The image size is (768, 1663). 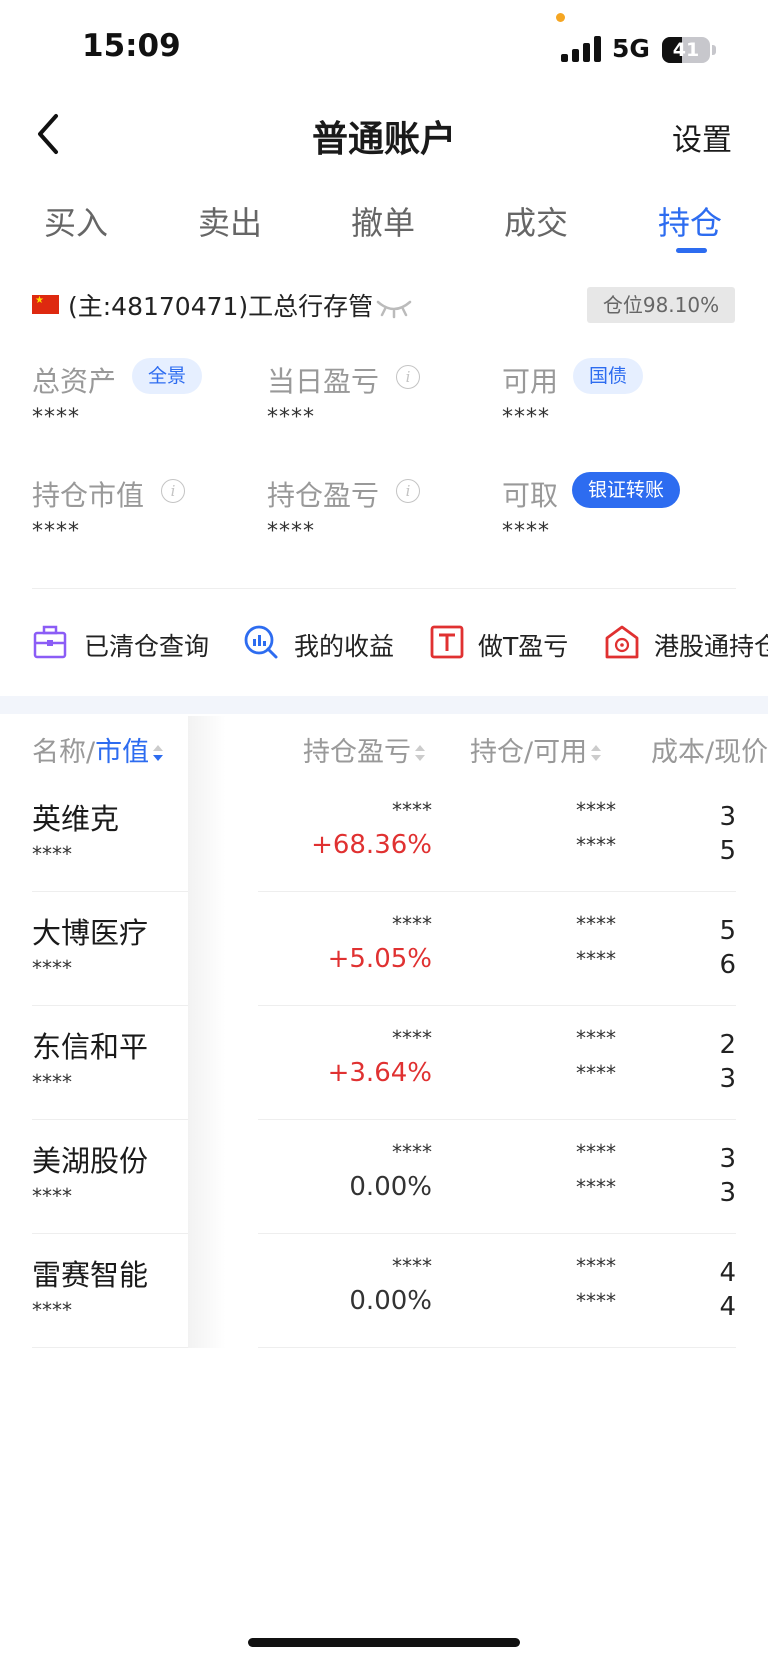 What do you see at coordinates (122, 752) in the screenshot?
I see `market-value-header-label: 市值` at bounding box center [122, 752].